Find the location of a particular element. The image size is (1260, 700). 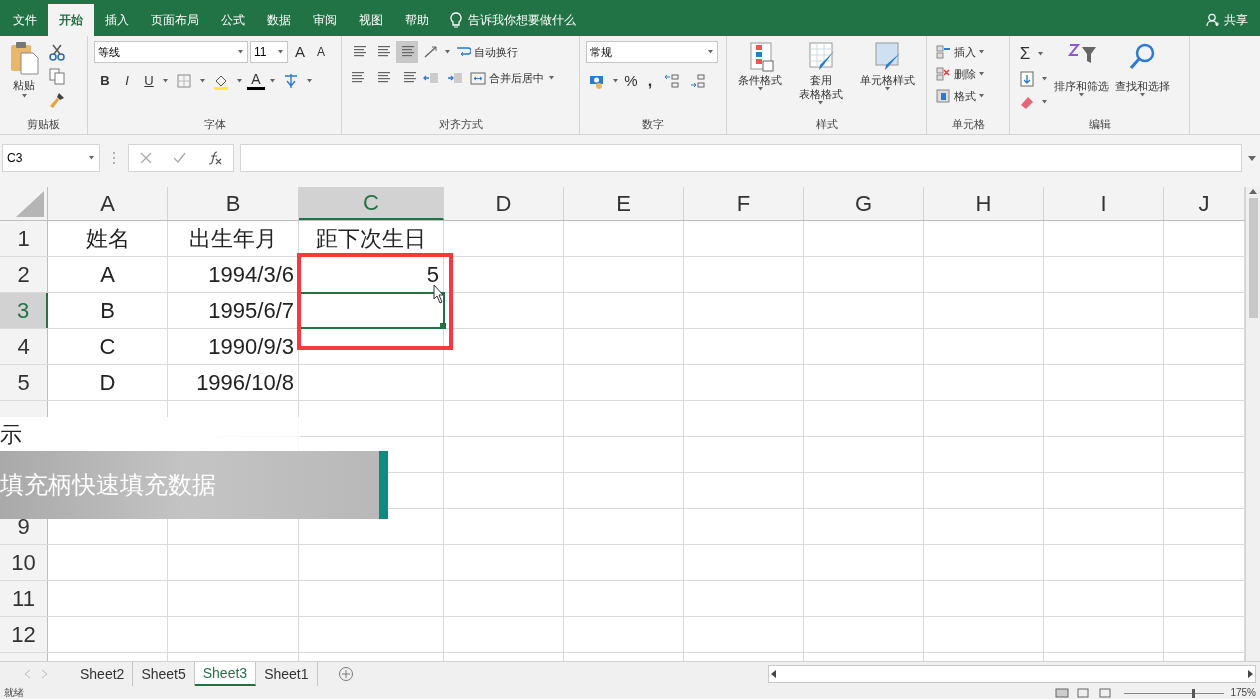

delete-cells-icon is located at coordinates (943, 74).